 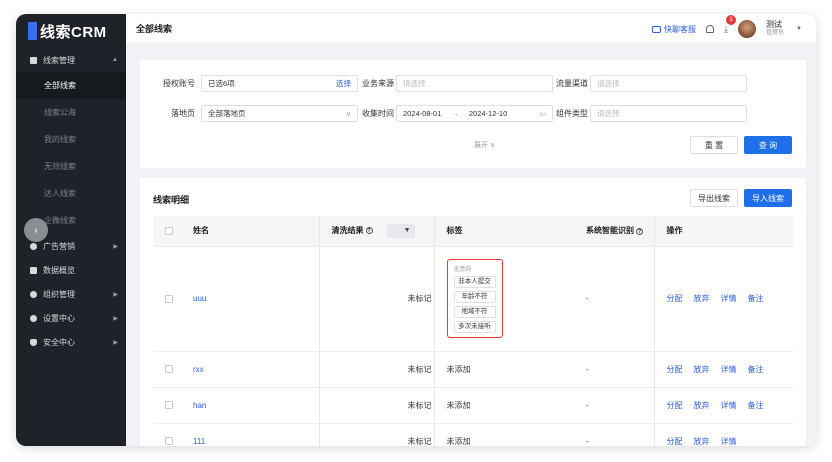 What do you see at coordinates (59, 270) in the screenshot?
I see `sidebar-group-label: 数据概览` at bounding box center [59, 270].